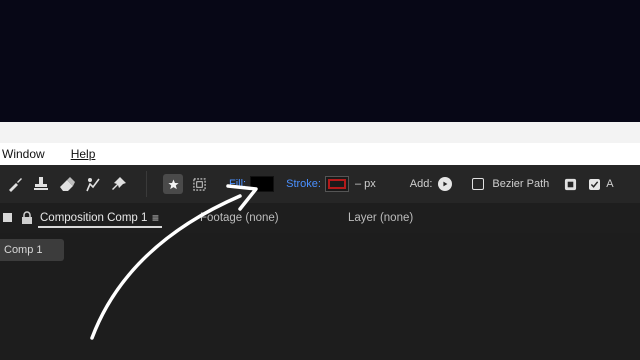  I want to click on active-tab-underline, so click(100, 227).